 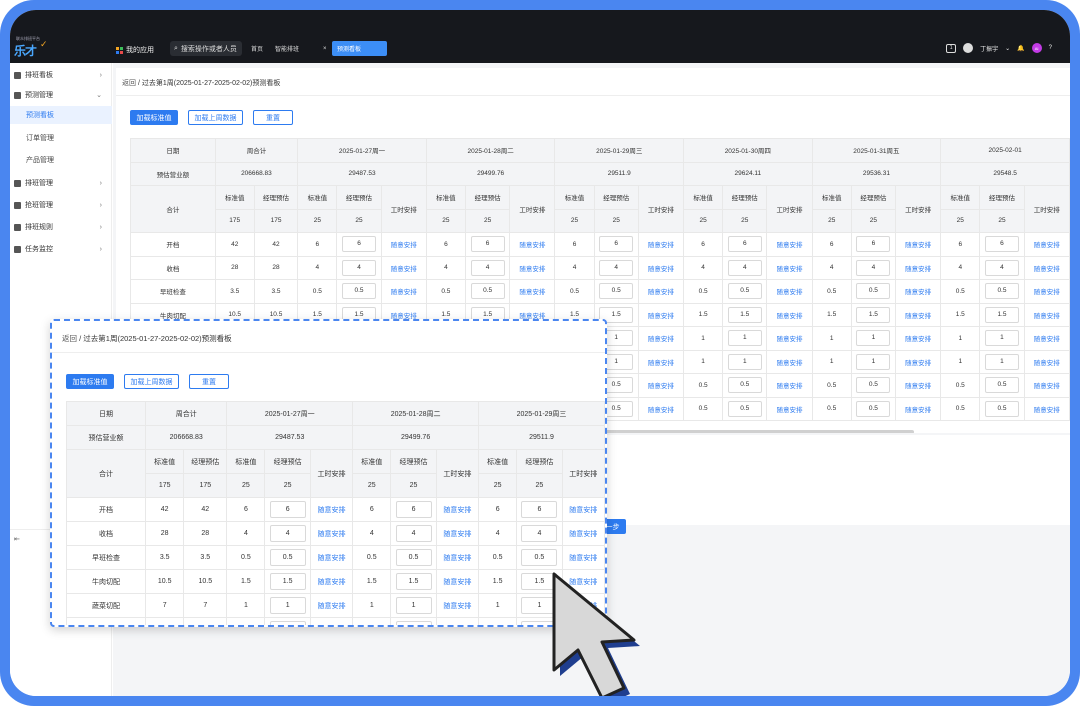 I want to click on tab-forecast-board: 预测看板, so click(x=359, y=48).